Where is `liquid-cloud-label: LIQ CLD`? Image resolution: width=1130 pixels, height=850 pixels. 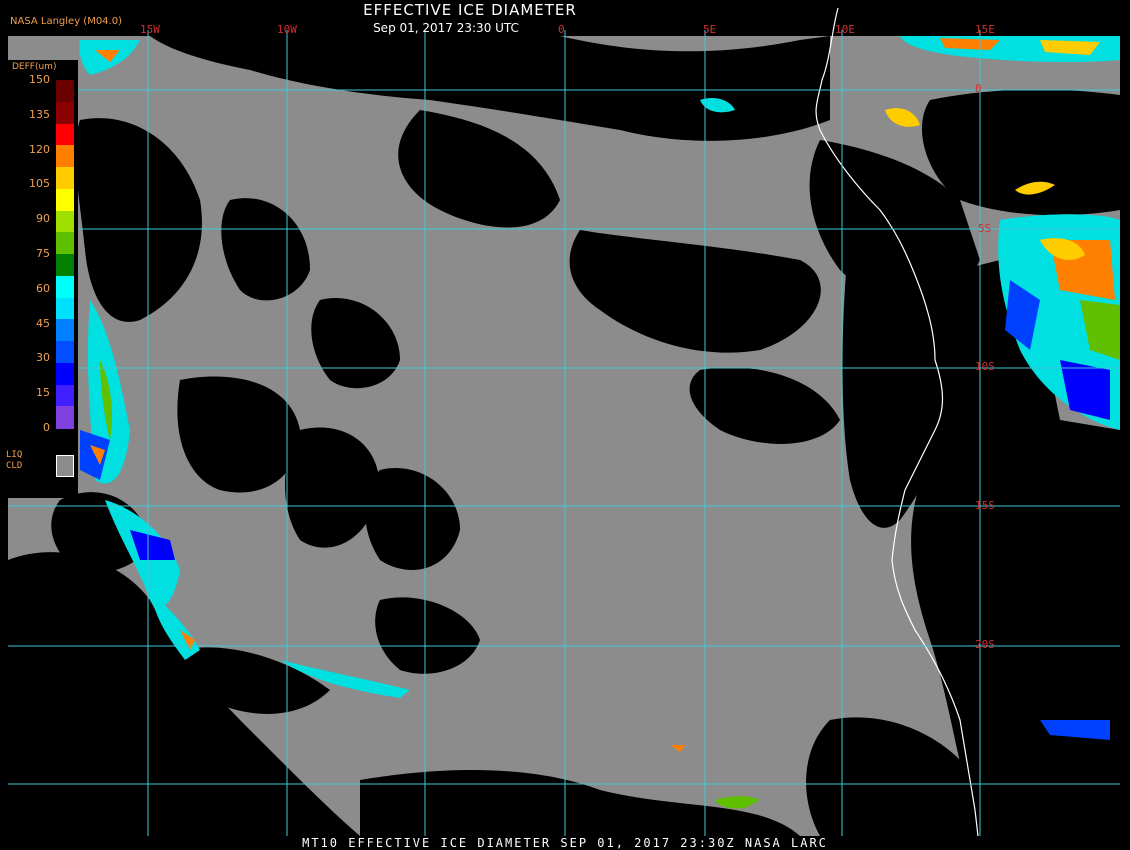
liquid-cloud-label: LIQ CLD is located at coordinates (14, 461).